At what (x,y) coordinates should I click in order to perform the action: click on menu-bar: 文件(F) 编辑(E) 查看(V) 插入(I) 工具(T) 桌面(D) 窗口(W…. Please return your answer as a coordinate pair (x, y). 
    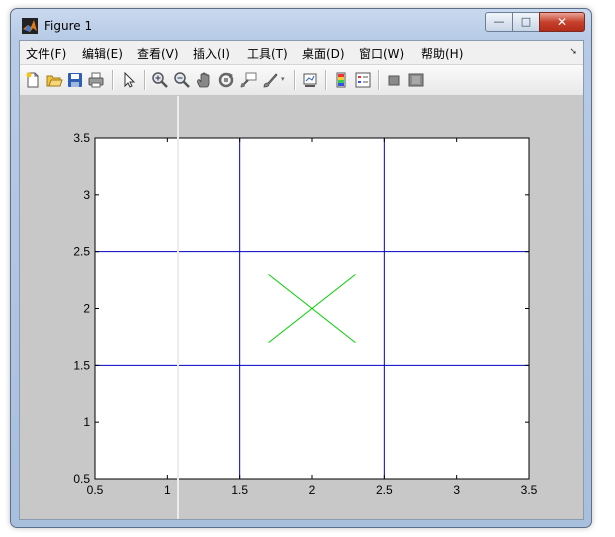
    Looking at the image, I should click on (301, 53).